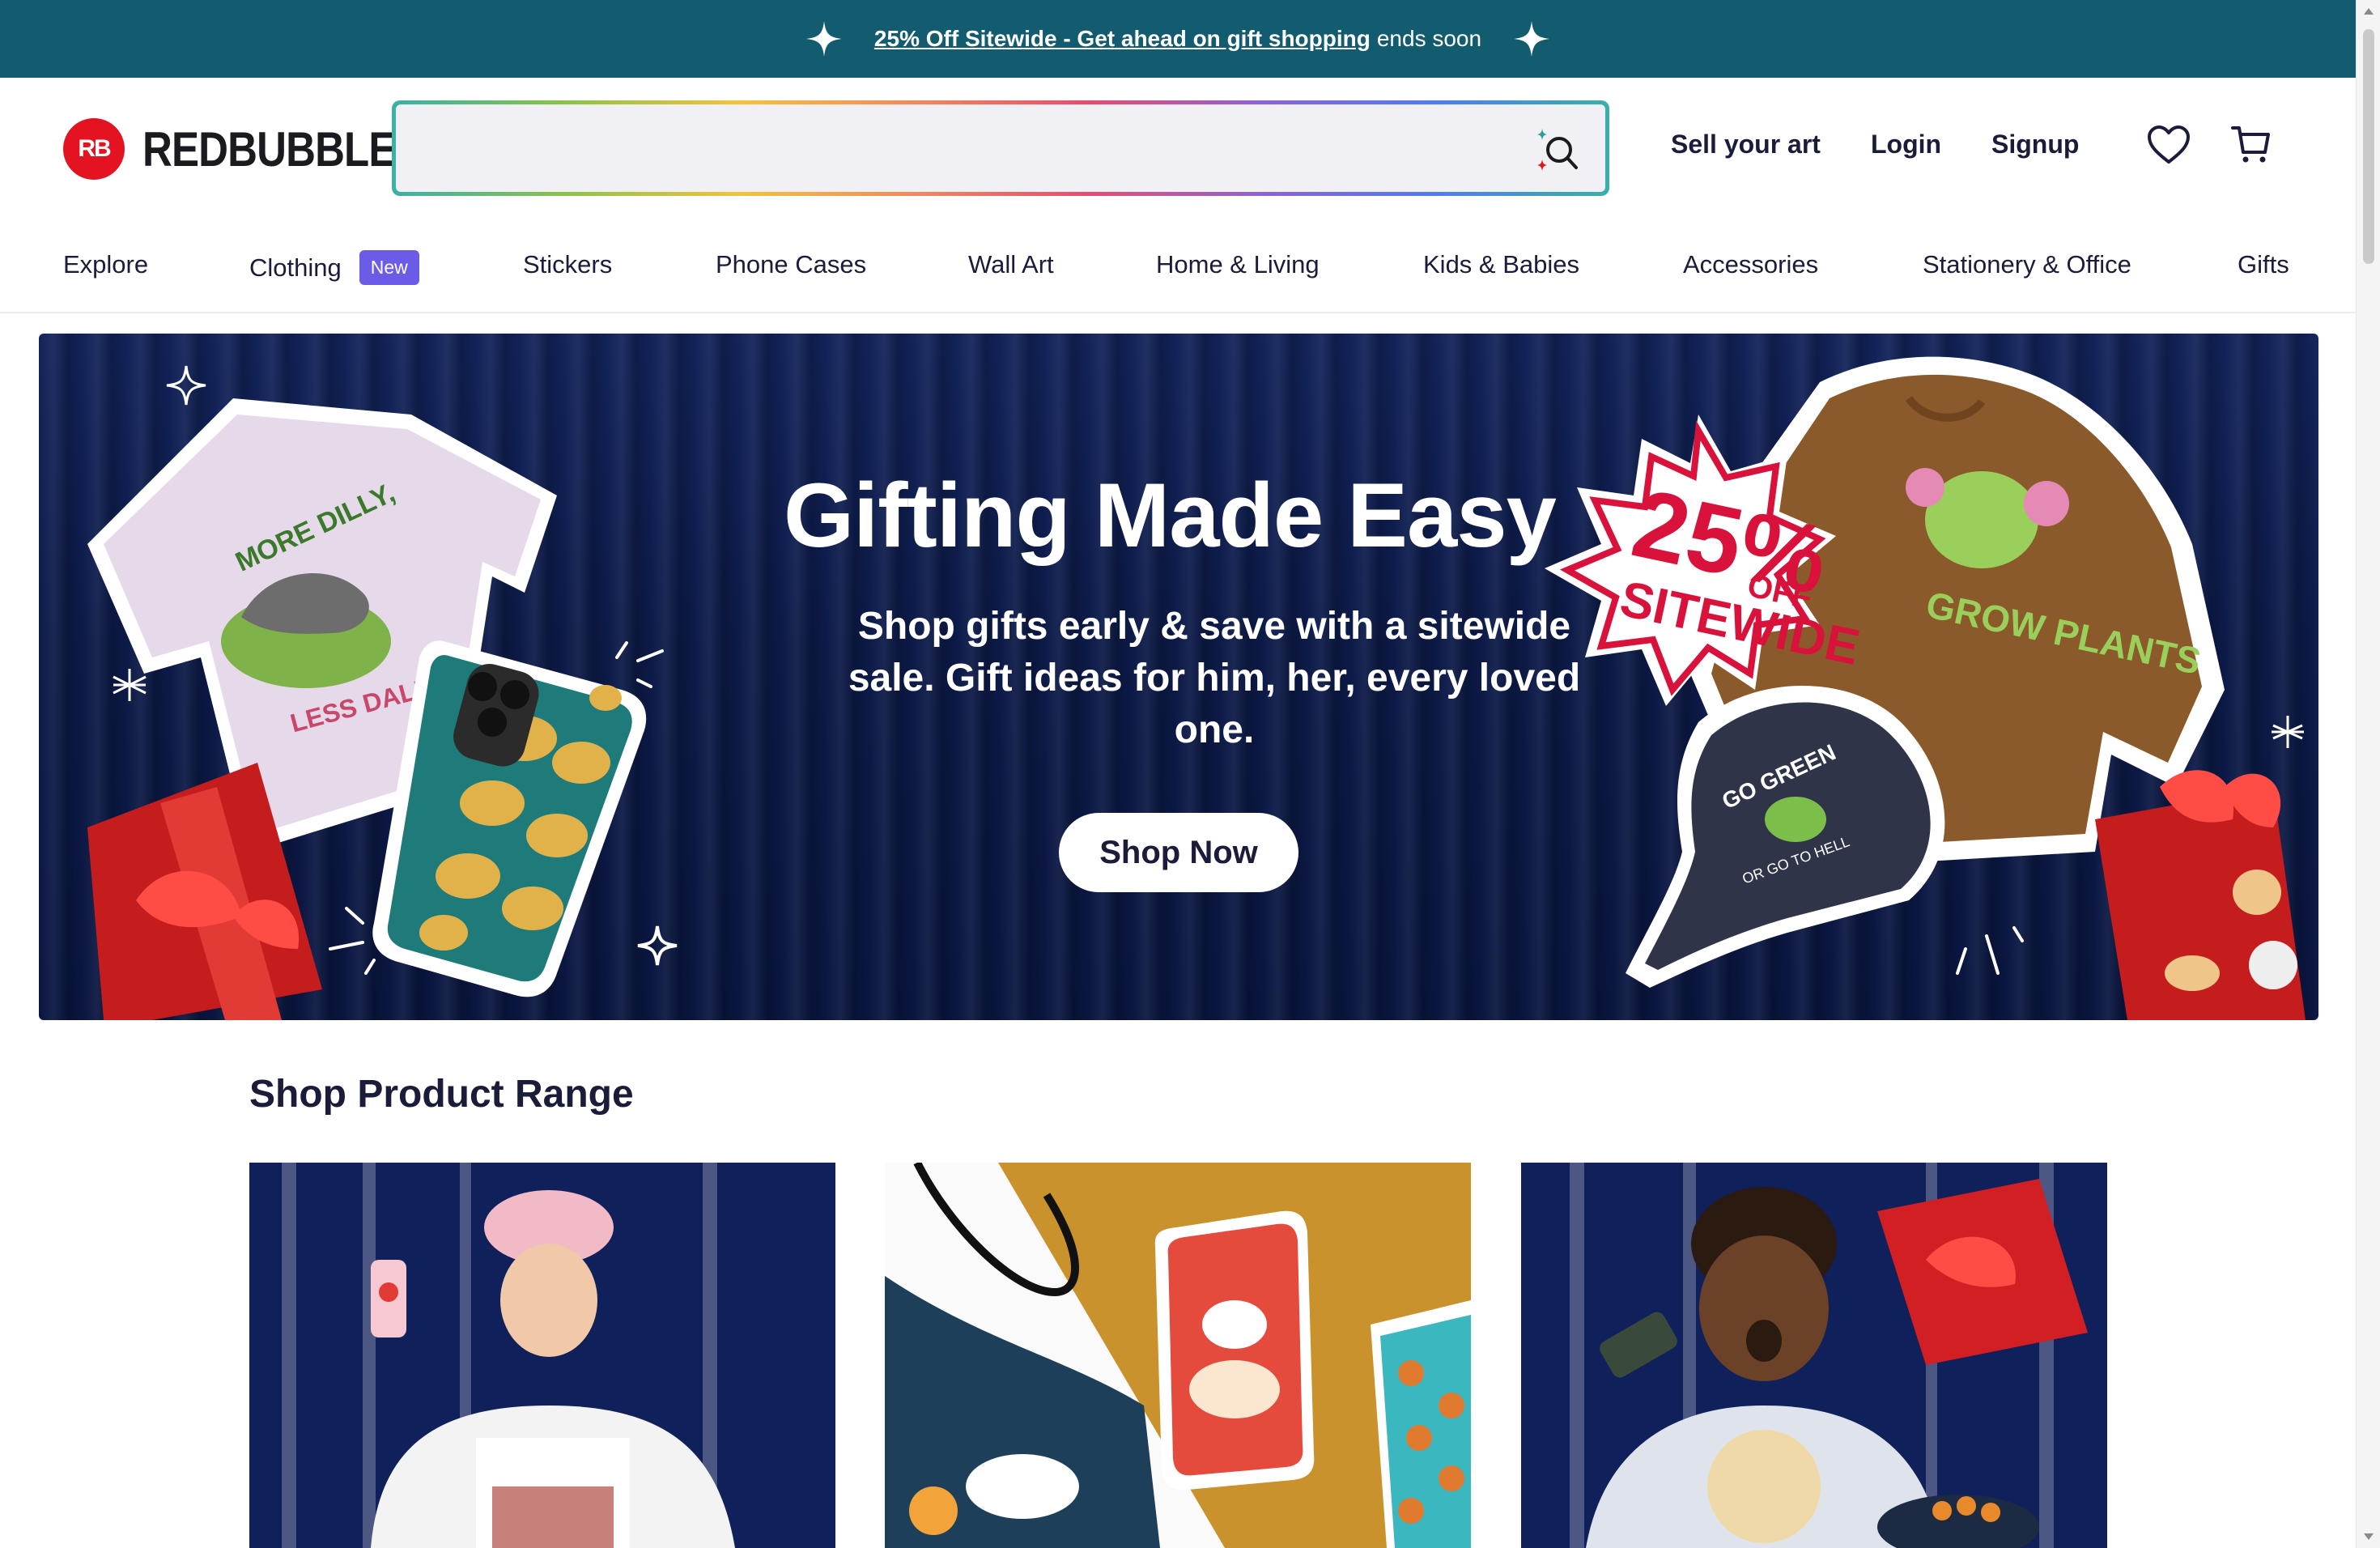  What do you see at coordinates (1501, 264) in the screenshot?
I see `nav-kids-babies: Kids & Babies` at bounding box center [1501, 264].